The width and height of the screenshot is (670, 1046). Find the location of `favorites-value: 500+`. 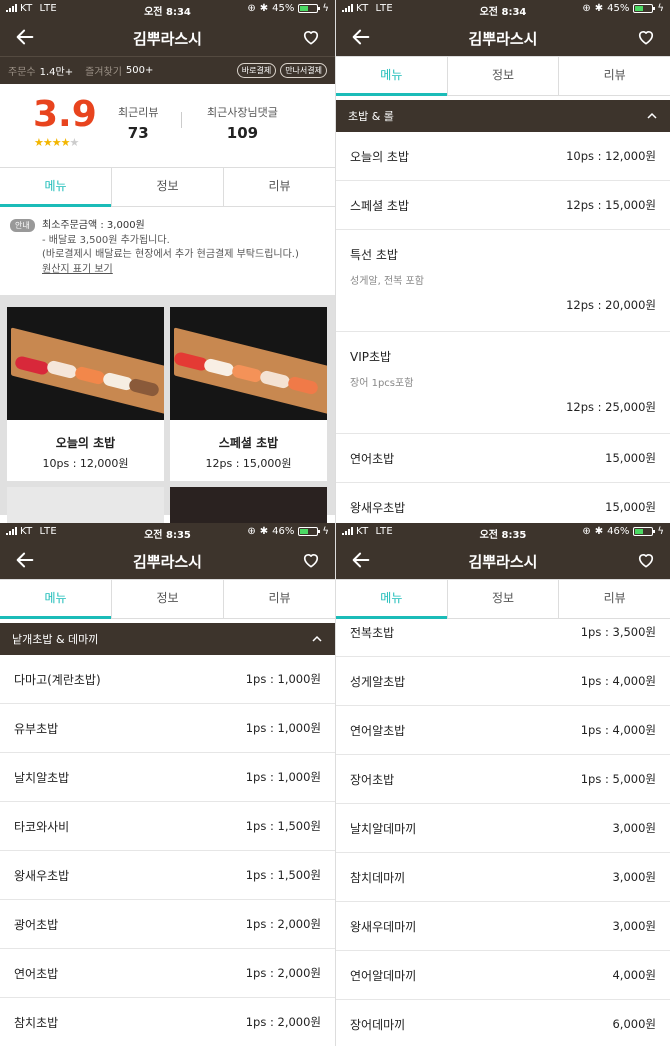

favorites-value: 500+ is located at coordinates (139, 70).